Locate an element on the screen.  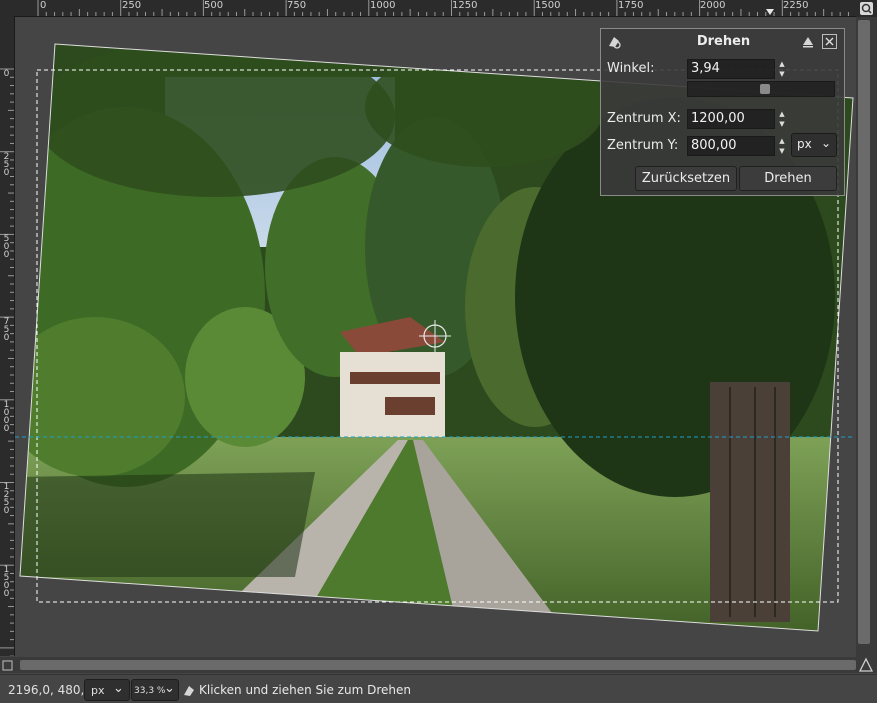
ruler-top-label: 0 is located at coordinates (43, 5).